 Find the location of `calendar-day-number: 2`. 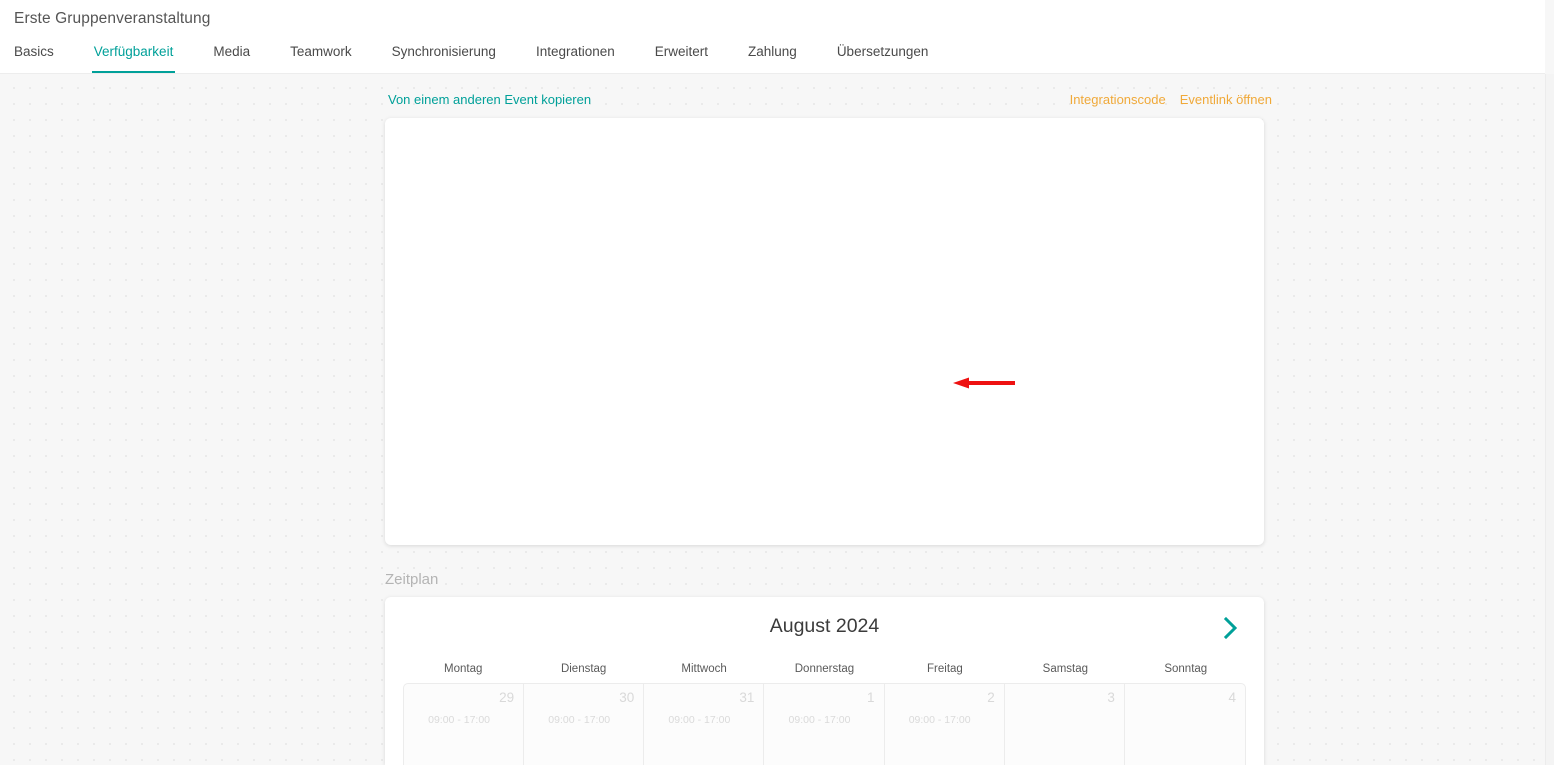

calendar-day-number: 2 is located at coordinates (991, 697).